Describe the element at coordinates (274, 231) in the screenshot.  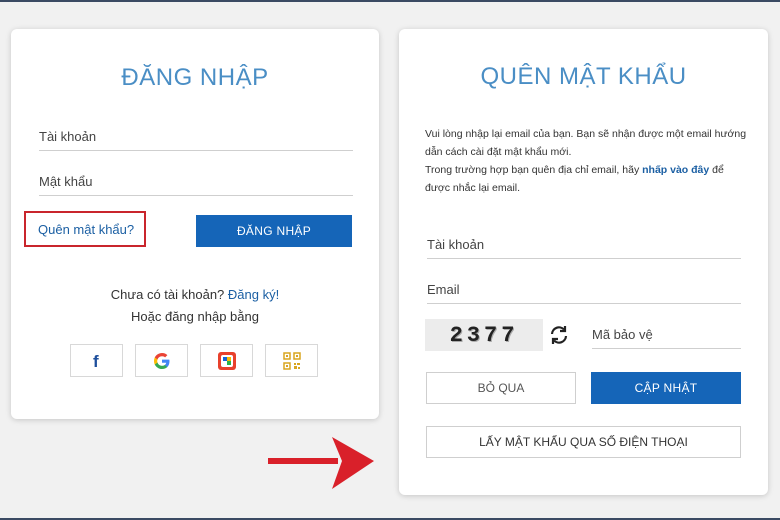
I see `login-button: ĐĂNG NHẬP` at that location.